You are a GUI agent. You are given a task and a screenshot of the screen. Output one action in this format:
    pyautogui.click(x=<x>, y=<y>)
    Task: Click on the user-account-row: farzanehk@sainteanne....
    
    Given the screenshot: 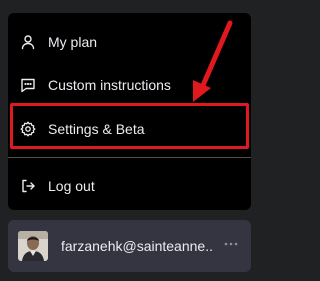 What is the action you would take?
    pyautogui.click(x=129, y=246)
    